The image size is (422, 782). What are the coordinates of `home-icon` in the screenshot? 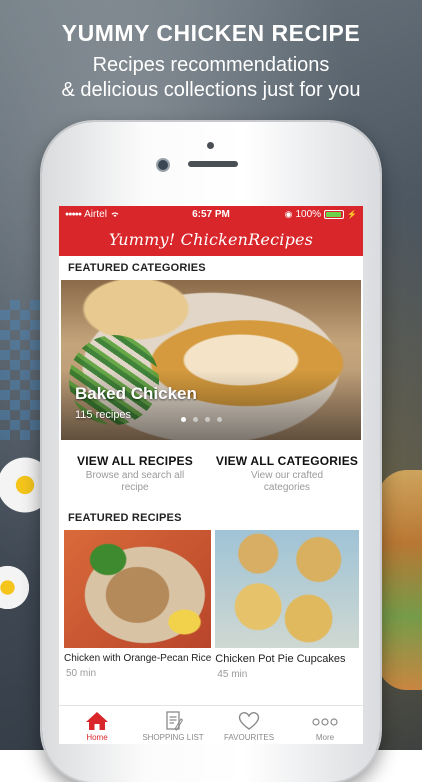 It's located at (97, 721).